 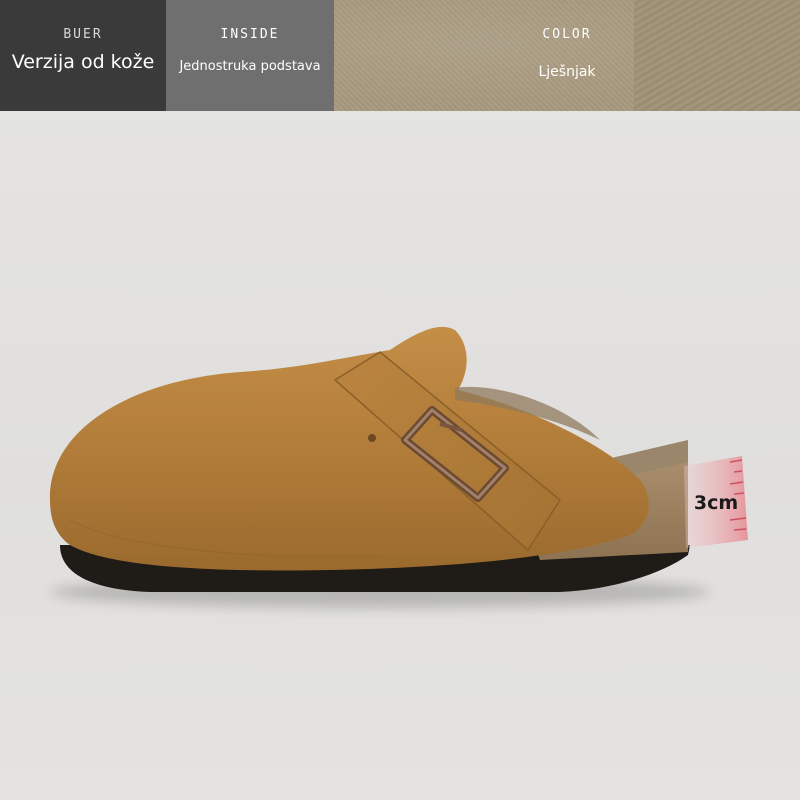 What do you see at coordinates (83, 34) in the screenshot?
I see `brand-label: BUER` at bounding box center [83, 34].